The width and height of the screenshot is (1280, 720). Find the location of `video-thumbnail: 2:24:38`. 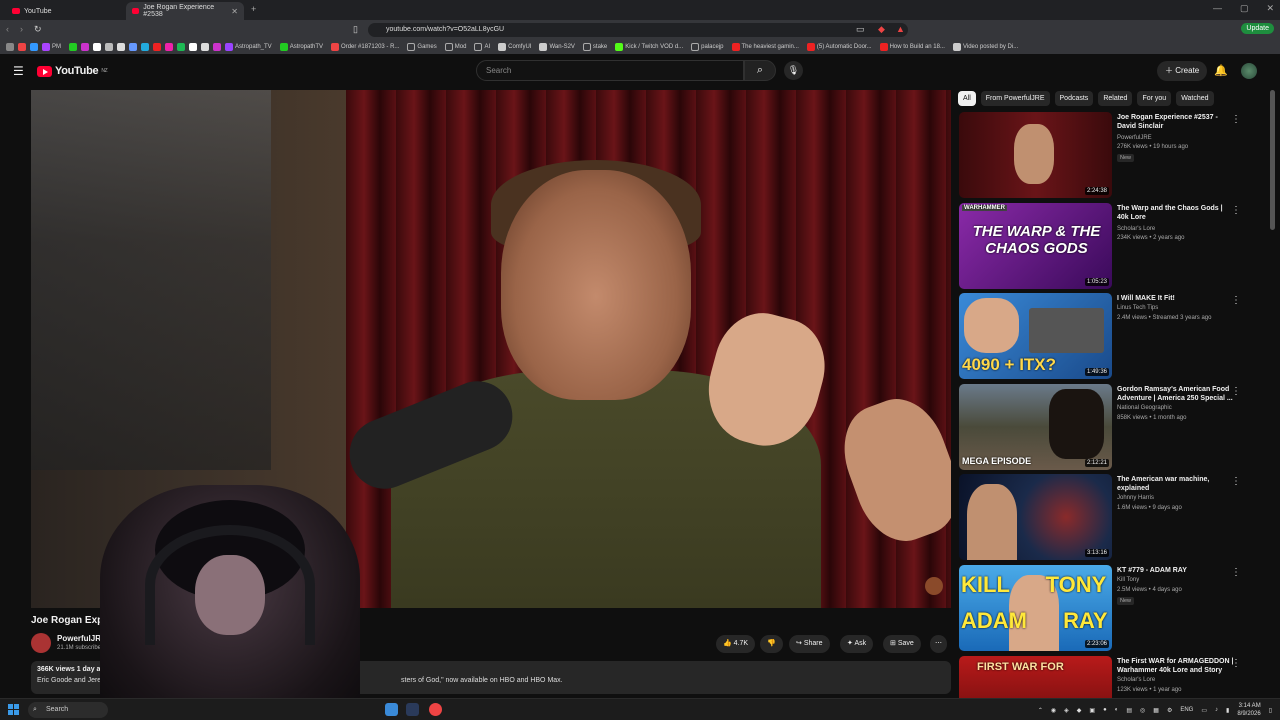

video-thumbnail: 2:24:38 is located at coordinates (1035, 155).